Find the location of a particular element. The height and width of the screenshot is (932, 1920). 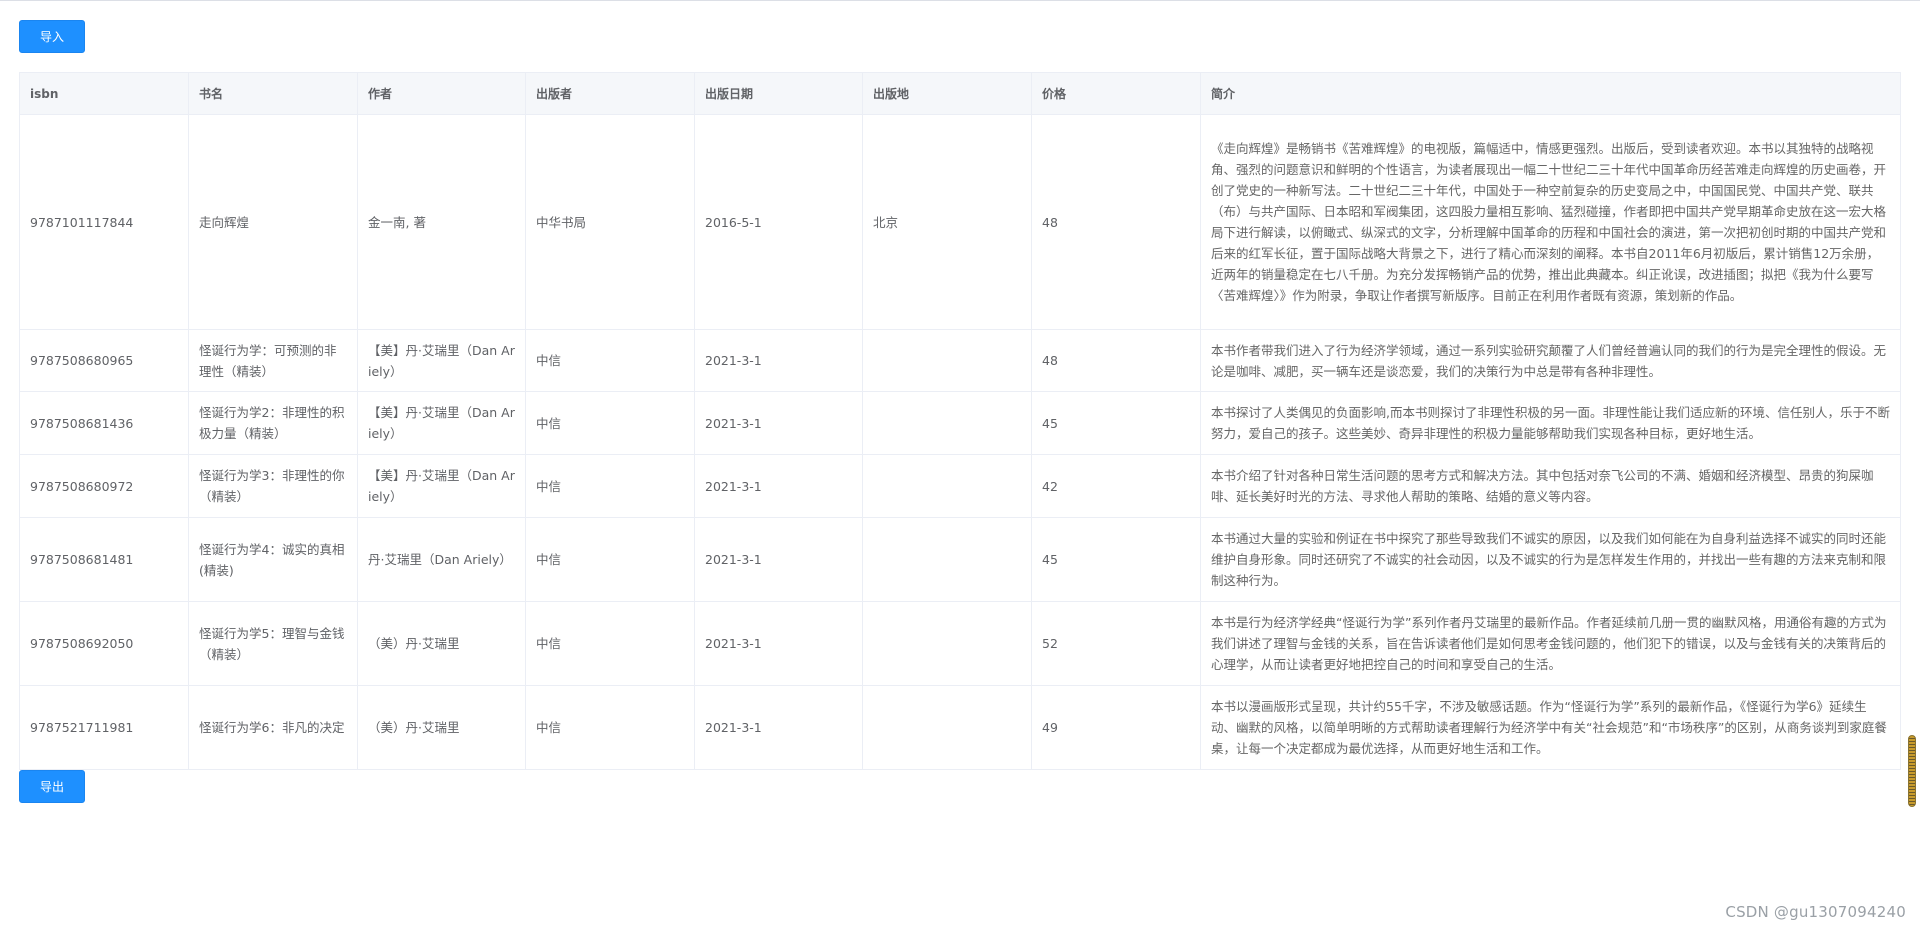

cell-title: 怪诞行为学2：非理性的积极力量（精装） is located at coordinates (273, 423).